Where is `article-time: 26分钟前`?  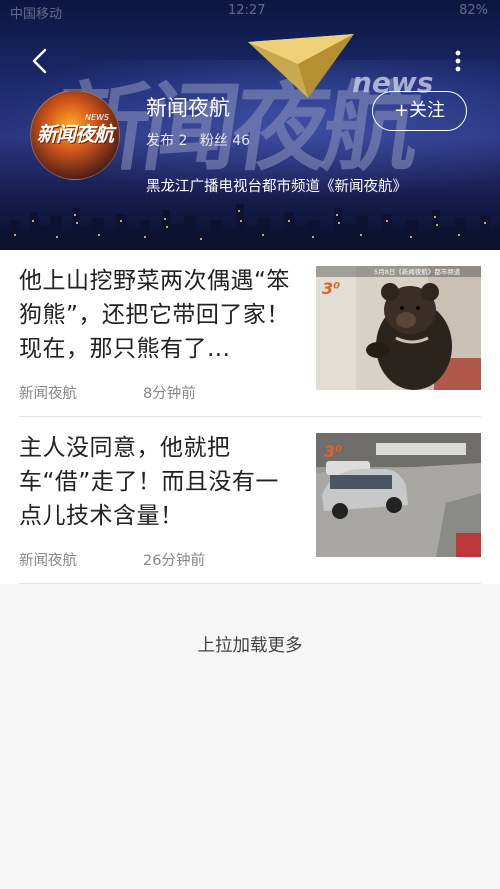 article-time: 26分钟前 is located at coordinates (174, 561).